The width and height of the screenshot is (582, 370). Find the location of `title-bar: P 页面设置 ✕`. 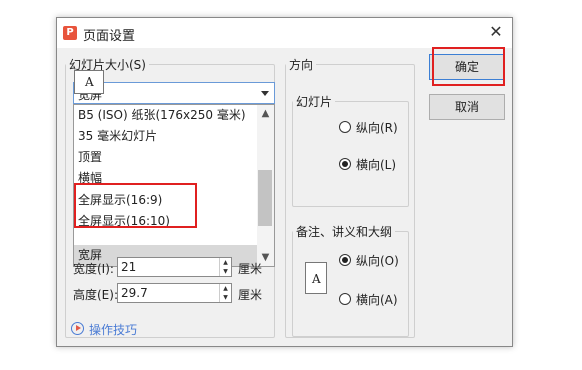

title-bar: P 页面设置 ✕ is located at coordinates (284, 33).